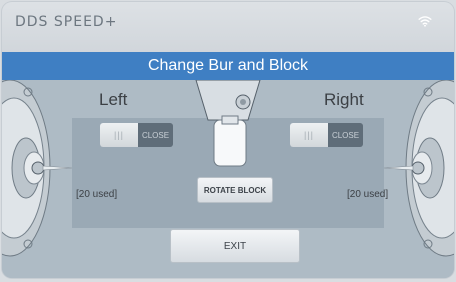 Image resolution: width=456 pixels, height=282 pixels. I want to click on left-label: Left, so click(113, 99).